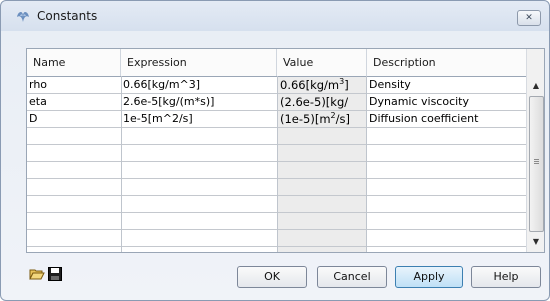  I want to click on cell-description: Dynamic viscocity, so click(446, 102).